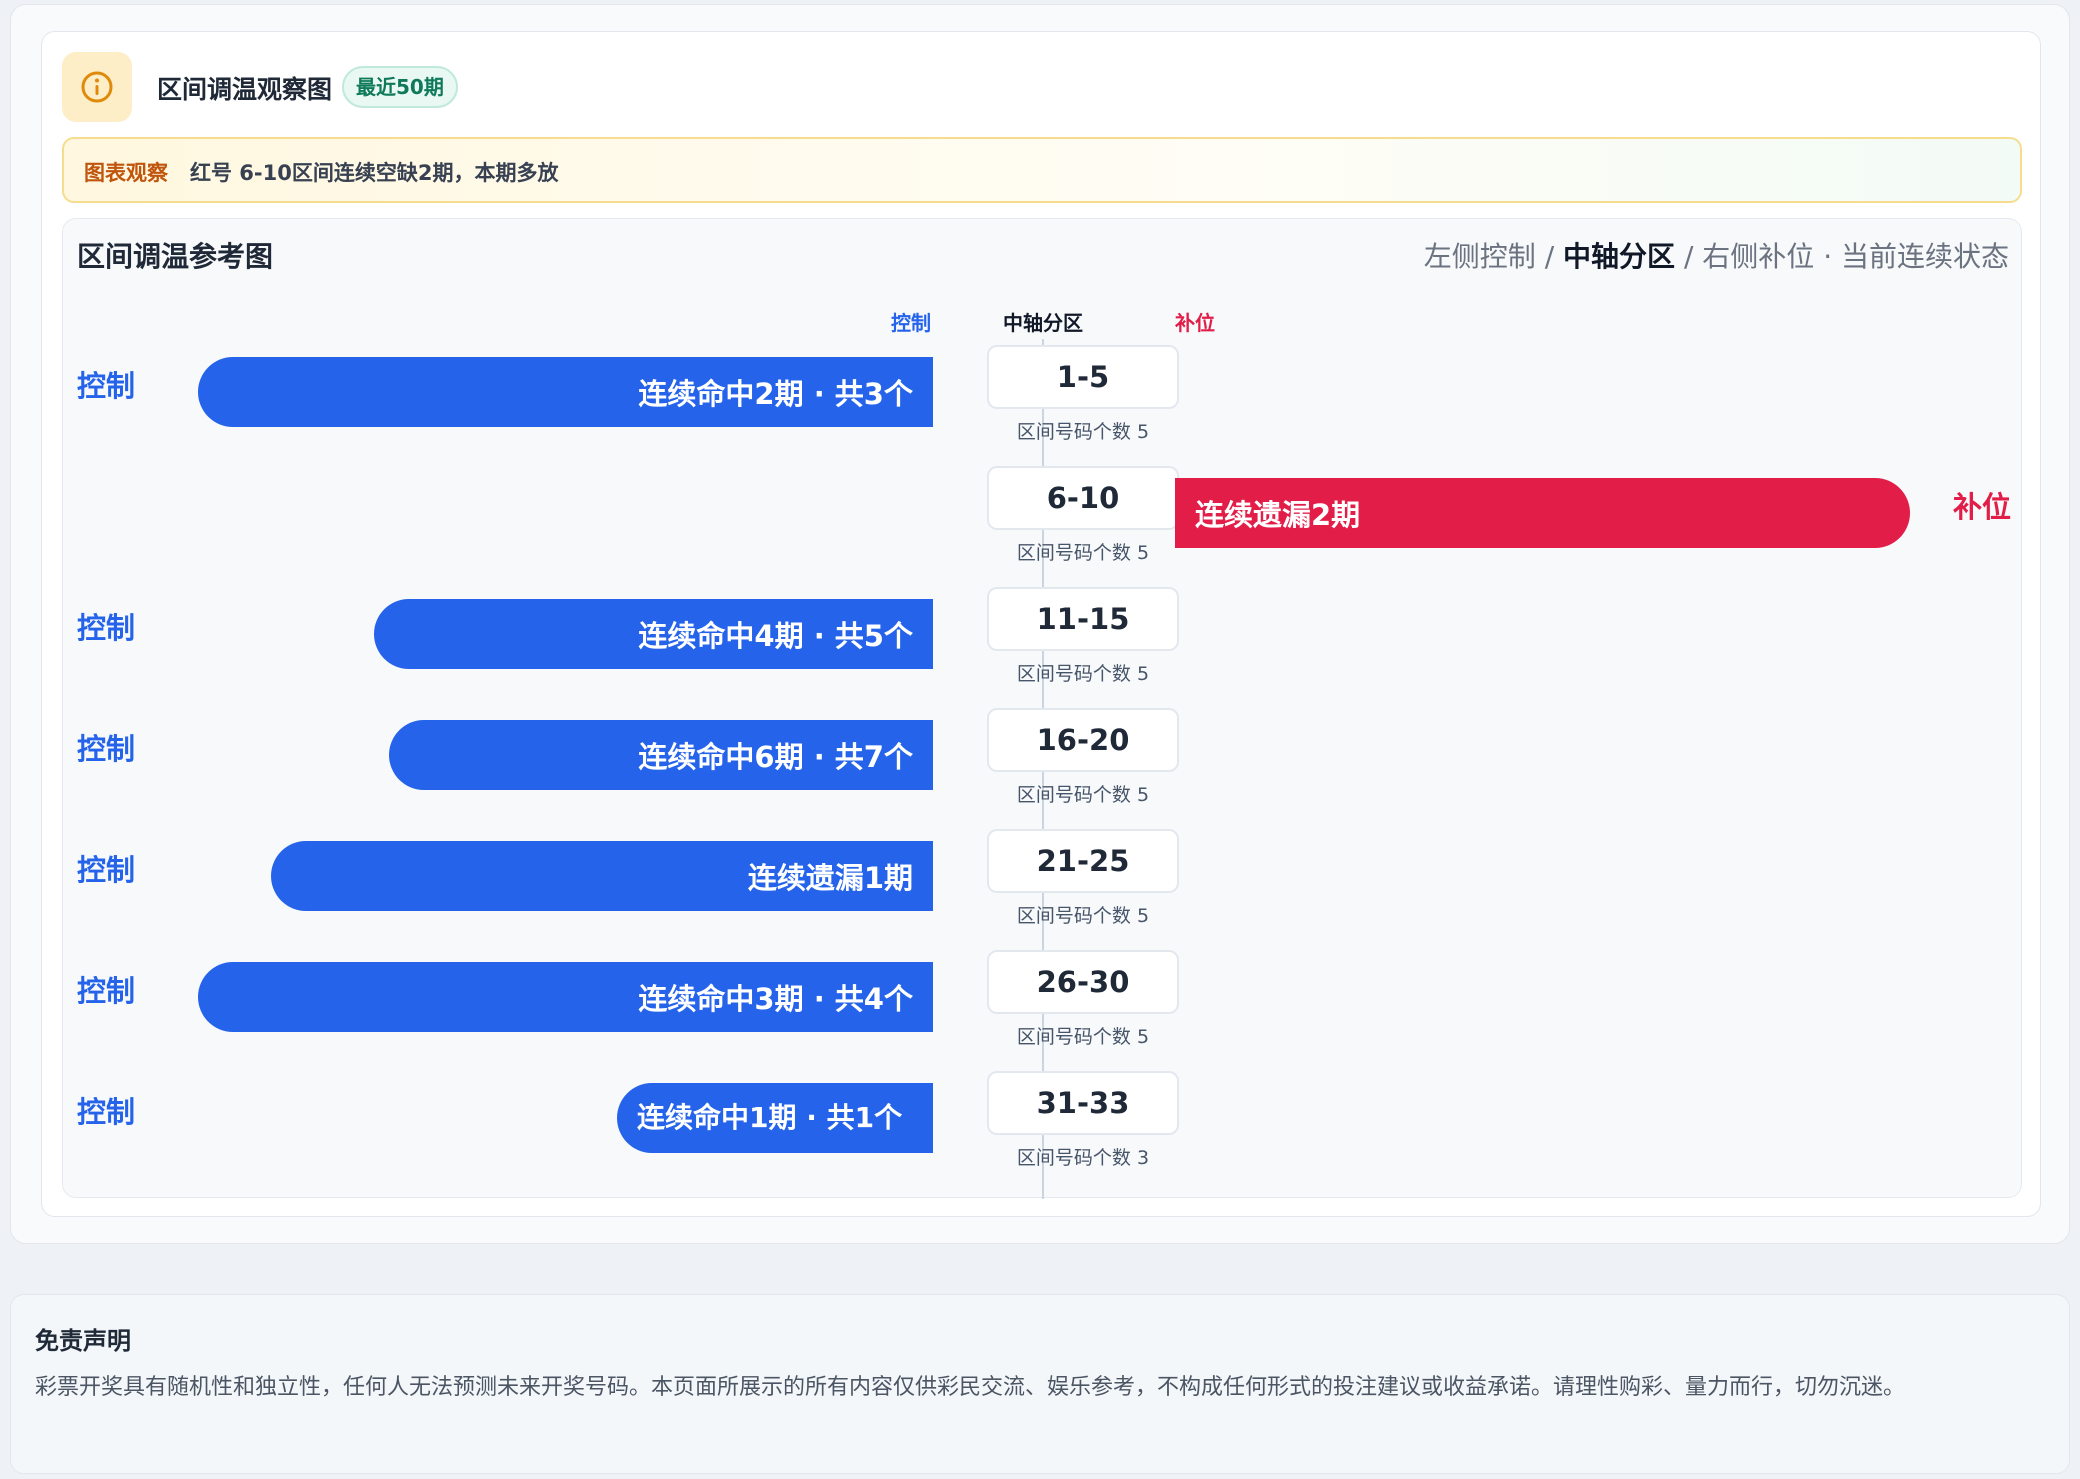 The width and height of the screenshot is (2080, 1479). Describe the element at coordinates (1083, 1103) in the screenshot. I see `zone-label: 31-33` at that location.